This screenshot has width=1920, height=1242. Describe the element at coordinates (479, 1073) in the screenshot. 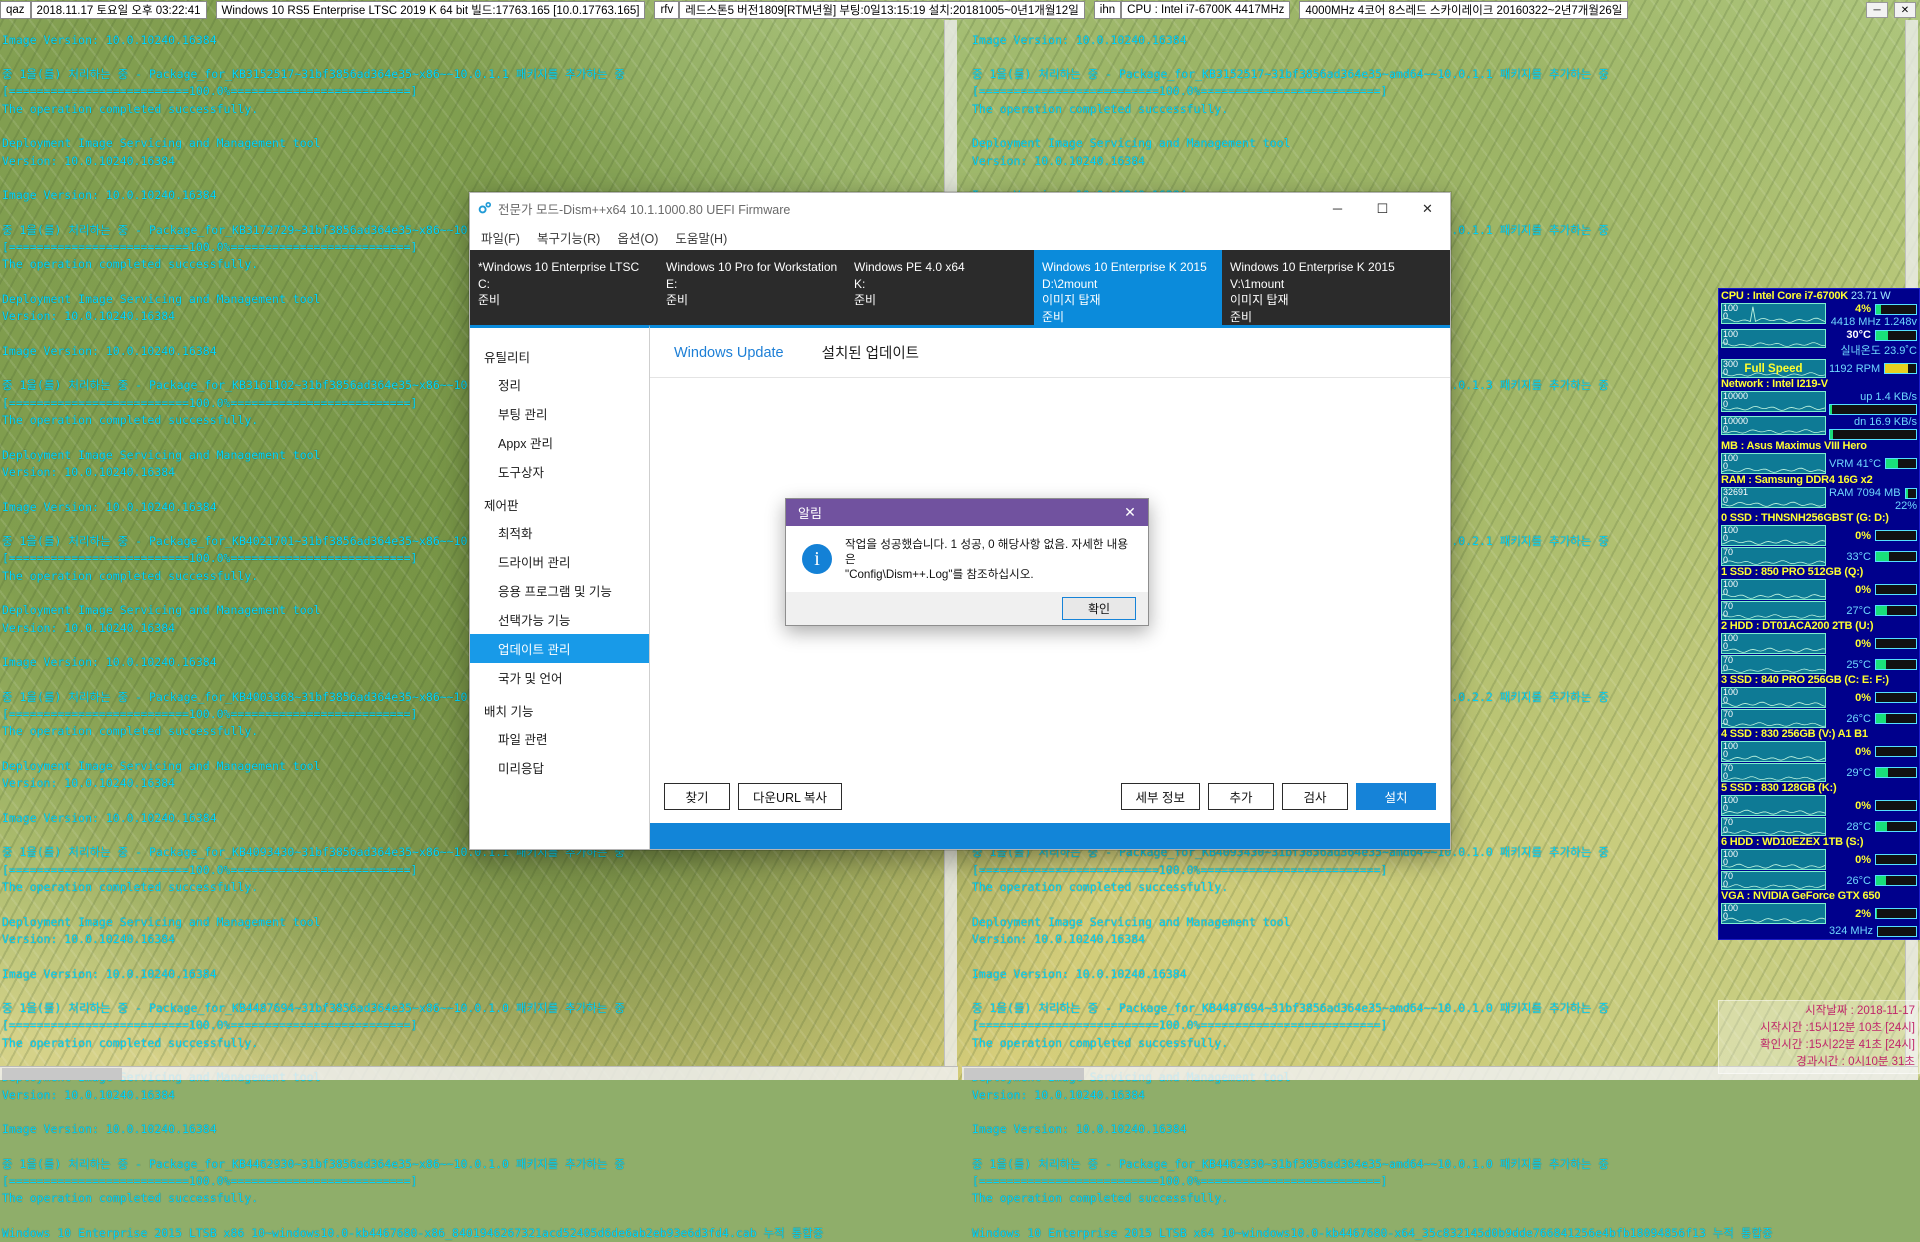

I see `console-left-hscrollbar` at that location.